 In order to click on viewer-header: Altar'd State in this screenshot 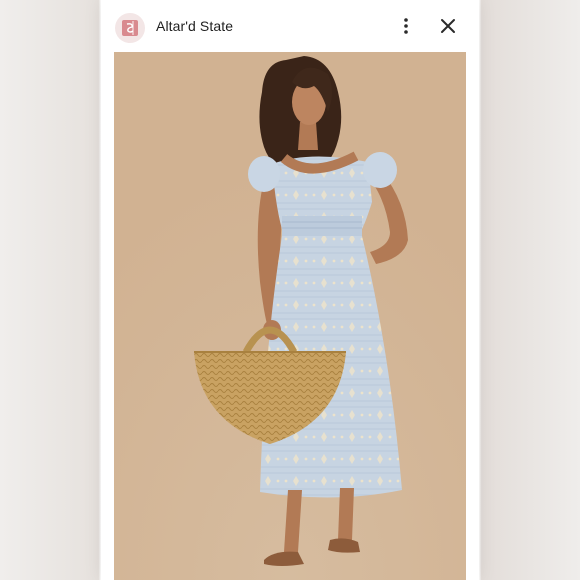, I will do `click(290, 26)`.